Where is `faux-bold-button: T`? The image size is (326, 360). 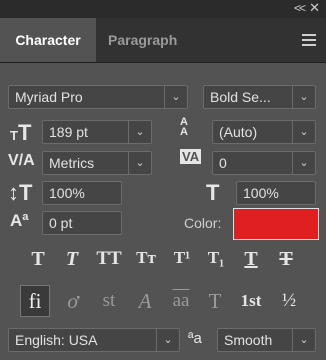 faux-bold-button: T is located at coordinates (38, 262).